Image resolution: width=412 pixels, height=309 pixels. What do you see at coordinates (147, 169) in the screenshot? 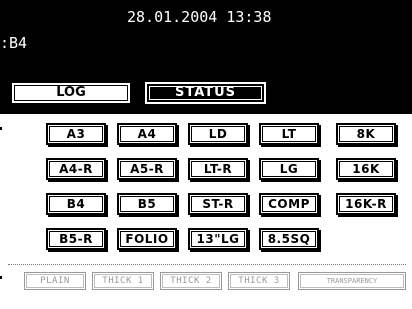
I see `paper-size-a5r-button: A5-R` at bounding box center [147, 169].